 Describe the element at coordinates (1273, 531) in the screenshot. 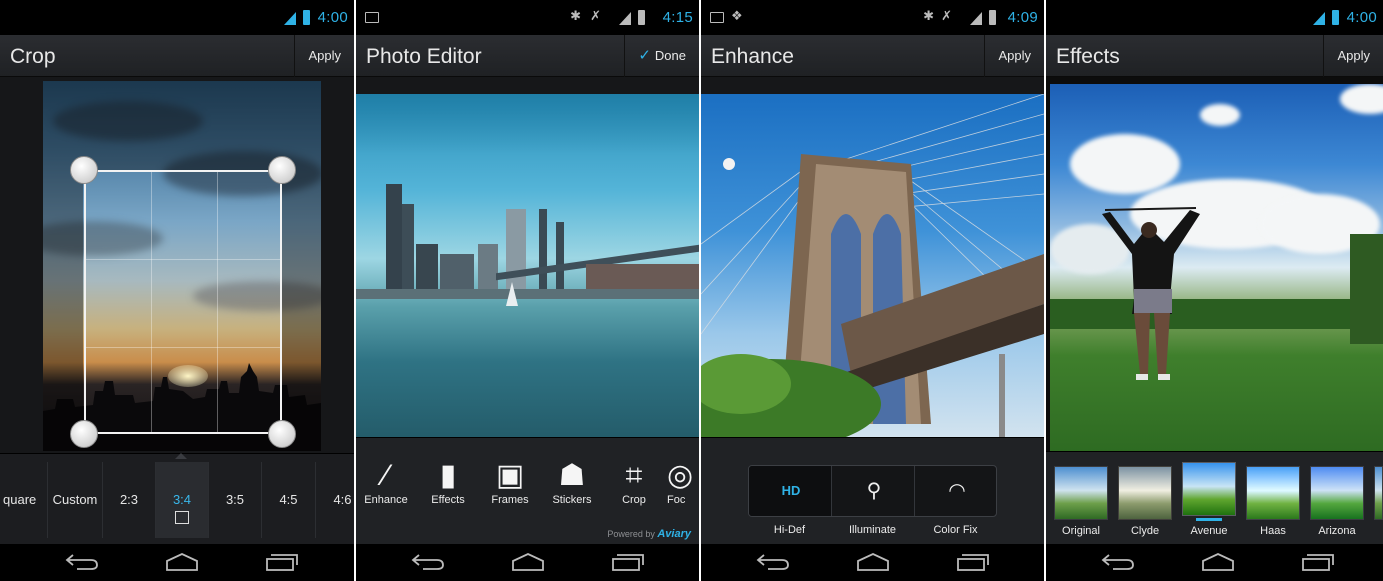

I see `effect-label: Haas` at that location.